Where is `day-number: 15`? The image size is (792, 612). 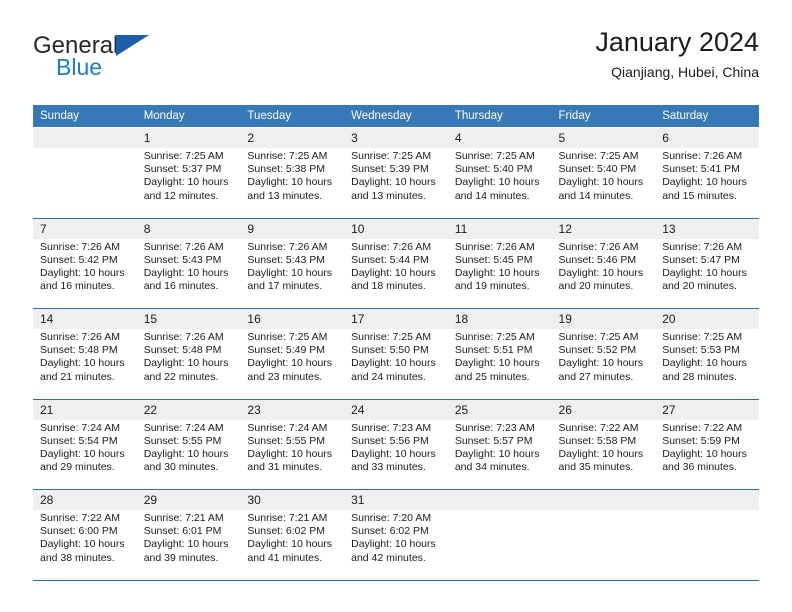
day-number: 15 is located at coordinates (188, 318).